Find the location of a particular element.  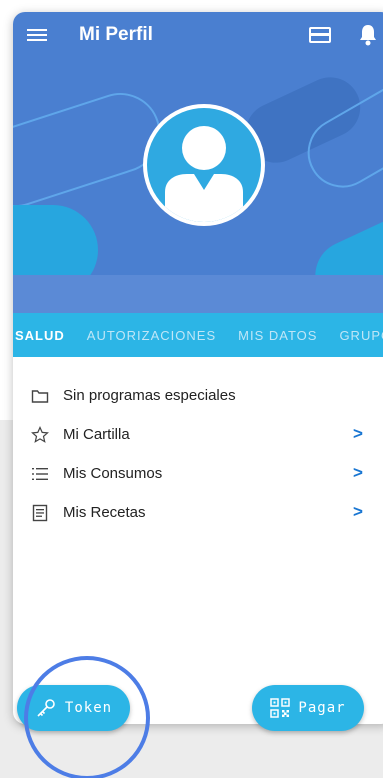

list-item-label: Mis Consumos is located at coordinates (113, 473).